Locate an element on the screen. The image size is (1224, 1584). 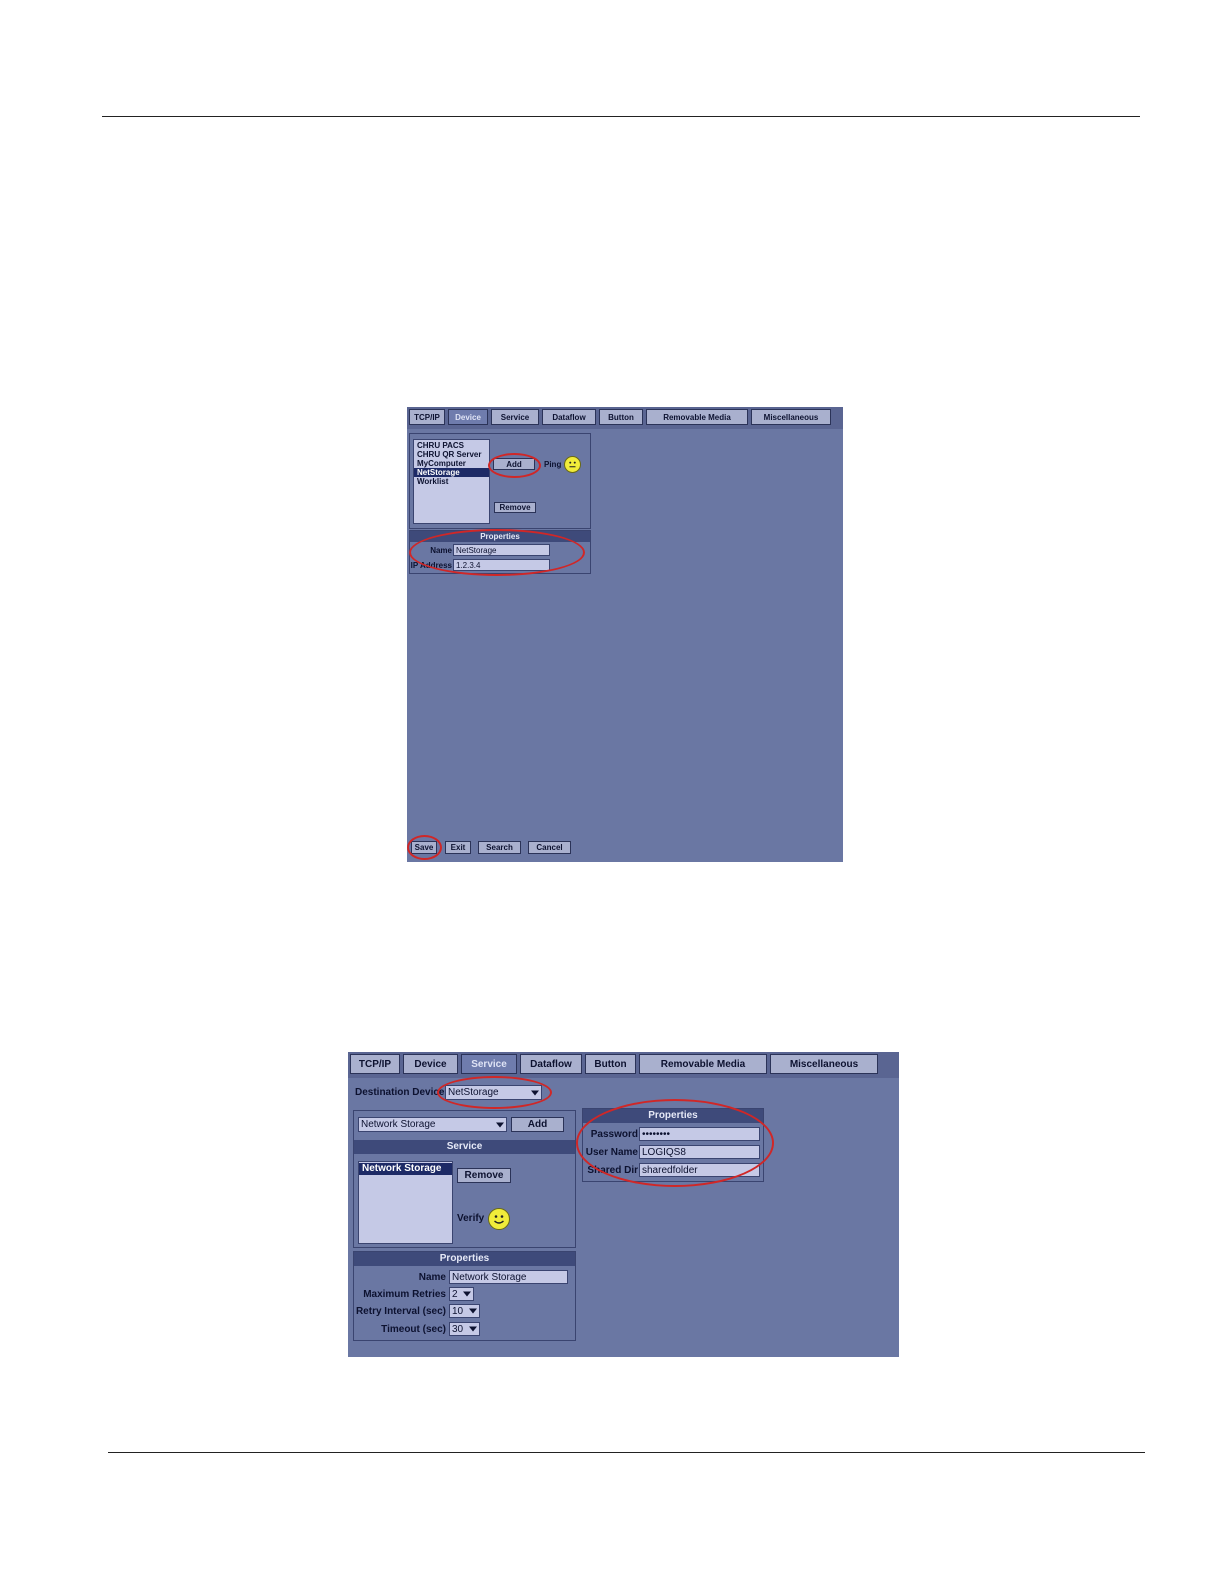
maximum-retries-label: Maximum Retries is located at coordinates (404, 1294).